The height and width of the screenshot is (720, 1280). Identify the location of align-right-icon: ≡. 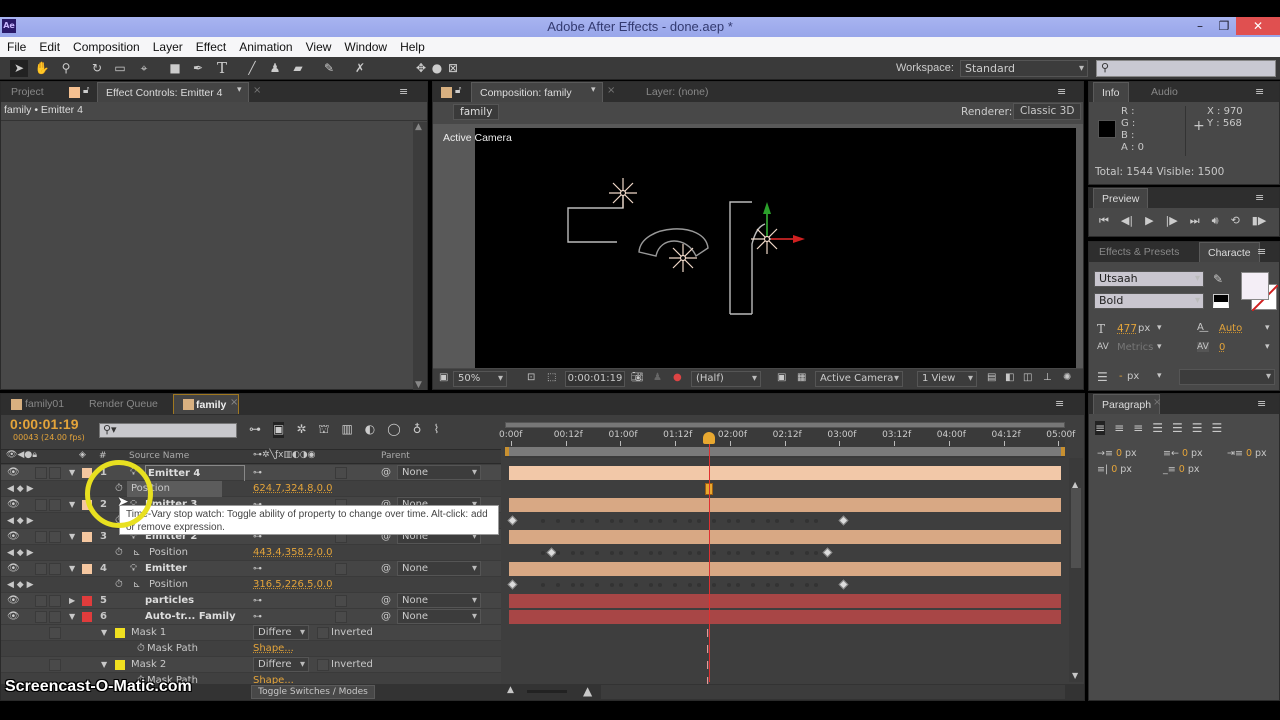
(1138, 428).